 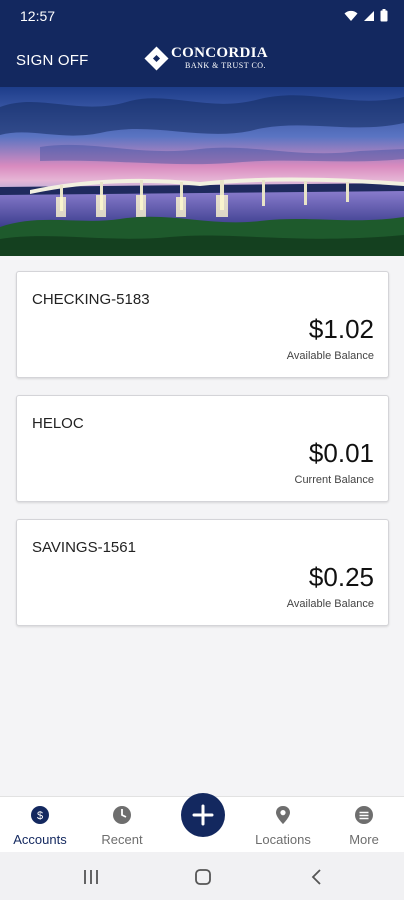 I want to click on account-name: SAVINGS-1561, so click(x=84, y=547).